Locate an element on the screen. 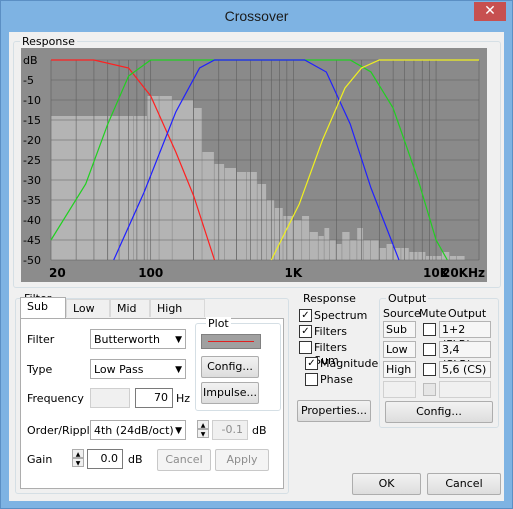  y-tick-label: -25 is located at coordinates (32, 160).